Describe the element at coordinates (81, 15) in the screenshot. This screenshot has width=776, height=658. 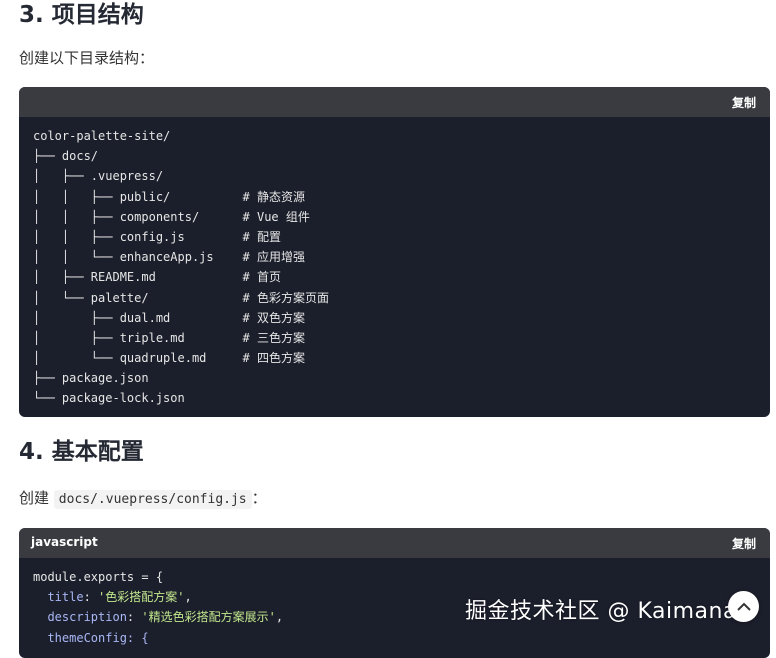
I see `section-heading-project-structure: 3. 项目结构` at that location.